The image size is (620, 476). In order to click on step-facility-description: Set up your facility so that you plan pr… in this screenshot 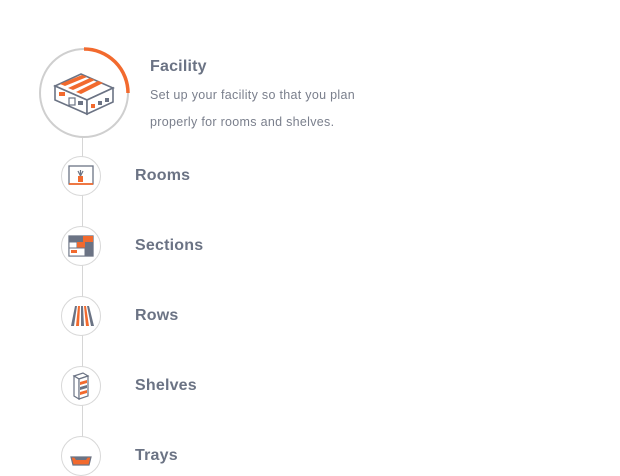, I will do `click(252, 108)`.